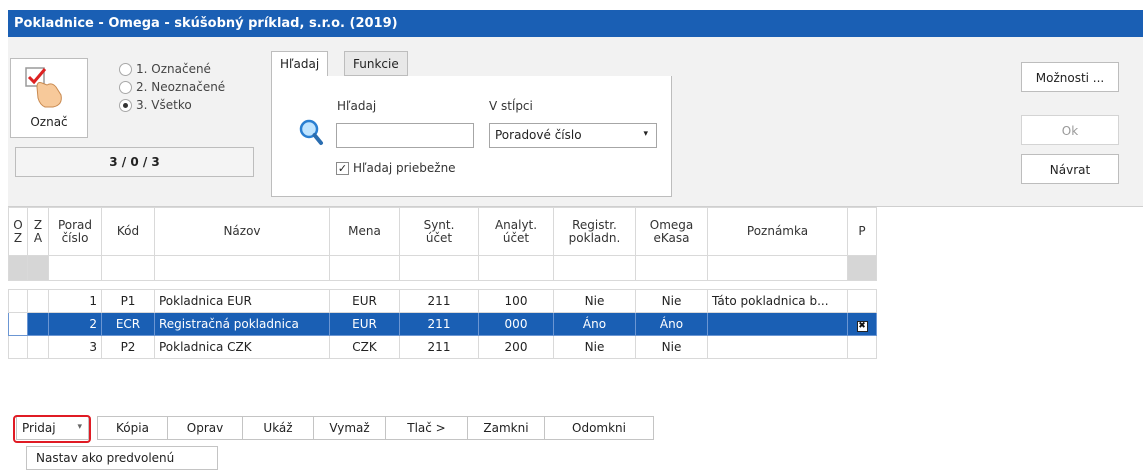  Describe the element at coordinates (426, 428) in the screenshot. I see `print-button: Tlač >` at that location.